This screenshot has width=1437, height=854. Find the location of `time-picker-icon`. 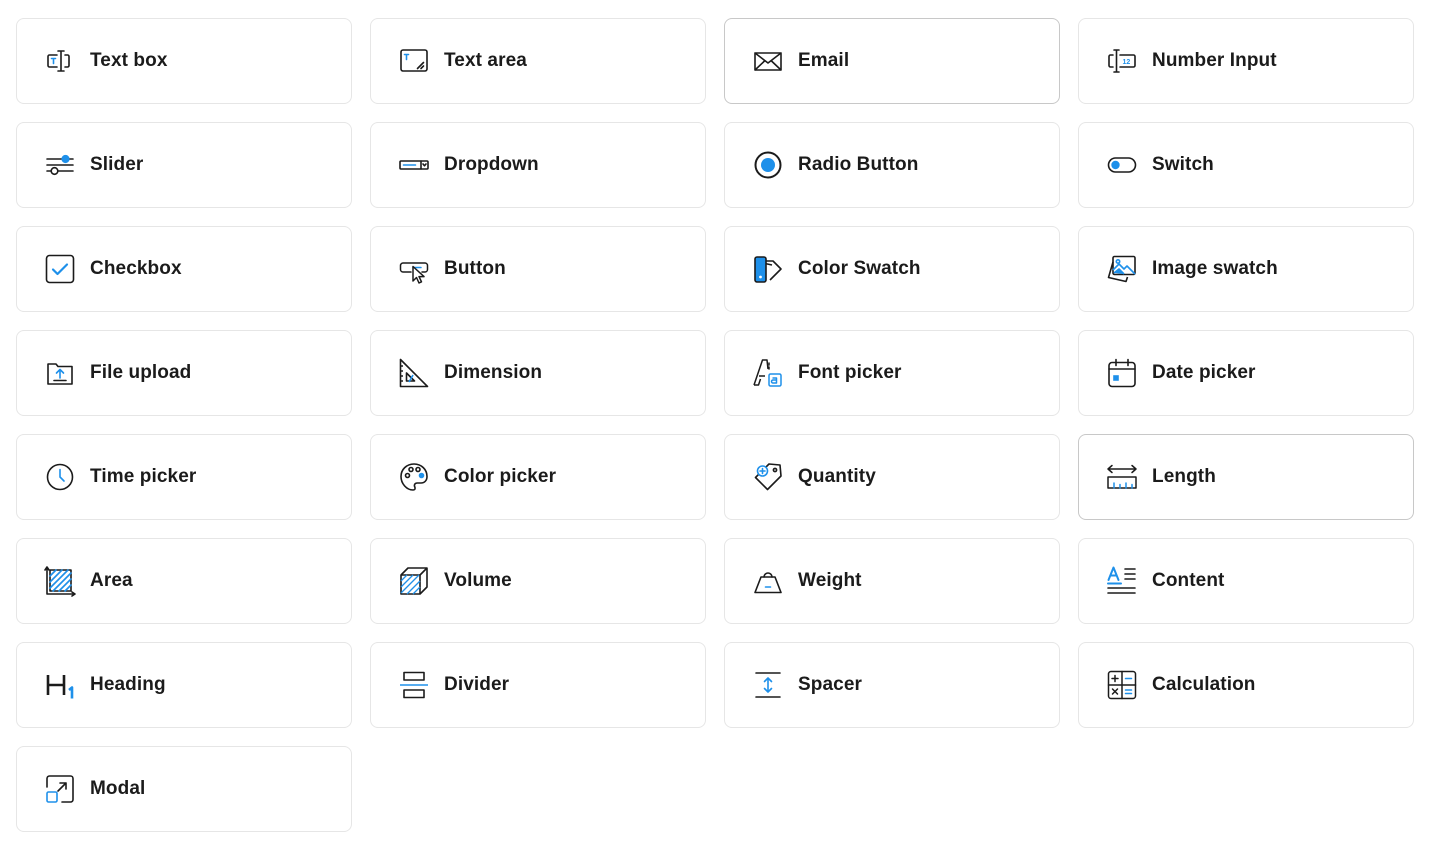

time-picker-icon is located at coordinates (60, 477).